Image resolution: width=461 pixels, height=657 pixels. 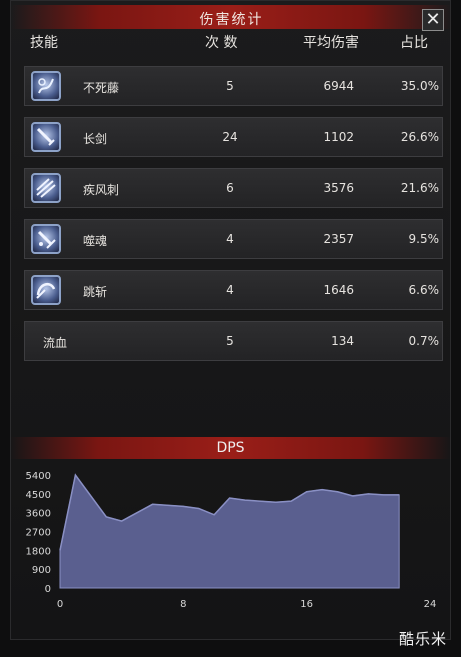 I want to click on x-tick-label: 8, so click(x=183, y=604).